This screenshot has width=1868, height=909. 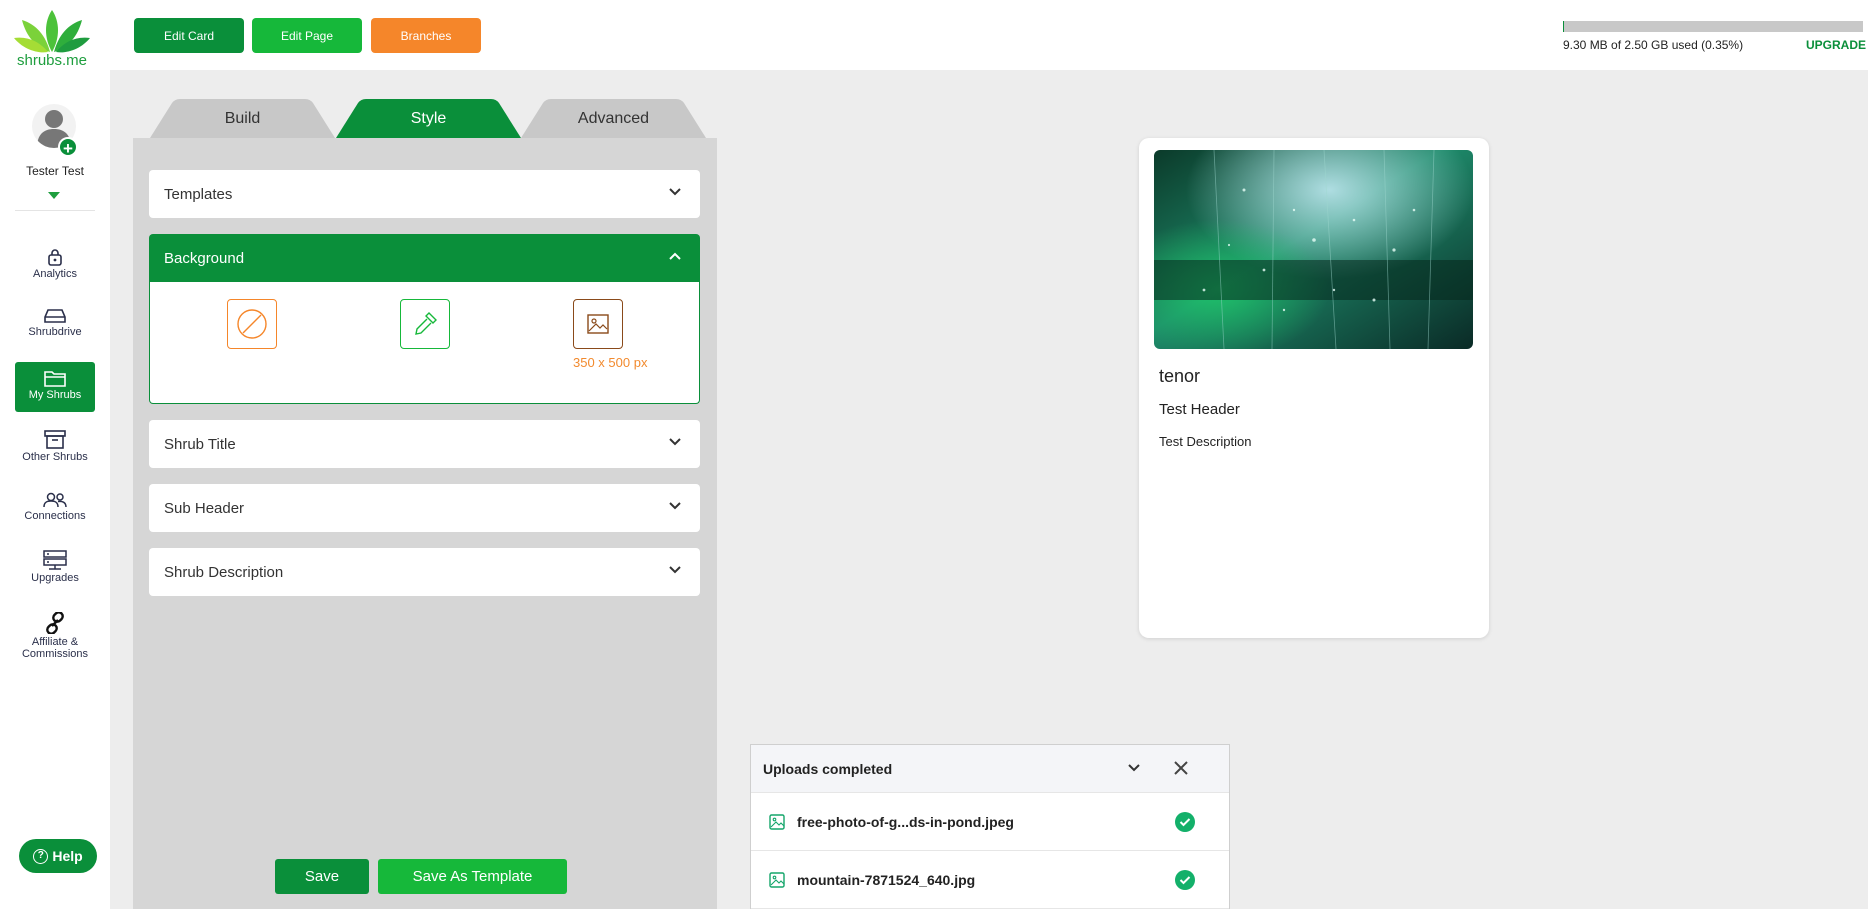 What do you see at coordinates (675, 256) in the screenshot?
I see `chevron-up-icon` at bounding box center [675, 256].